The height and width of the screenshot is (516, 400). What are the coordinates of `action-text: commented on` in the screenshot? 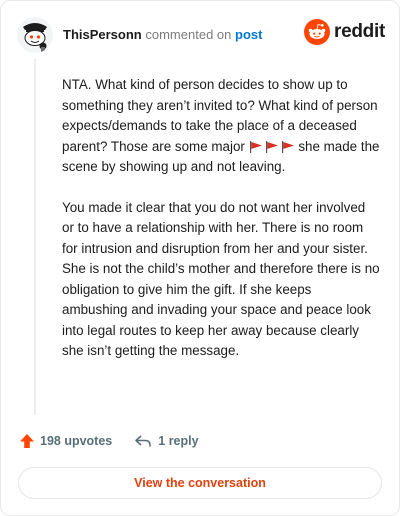 It's located at (188, 34).